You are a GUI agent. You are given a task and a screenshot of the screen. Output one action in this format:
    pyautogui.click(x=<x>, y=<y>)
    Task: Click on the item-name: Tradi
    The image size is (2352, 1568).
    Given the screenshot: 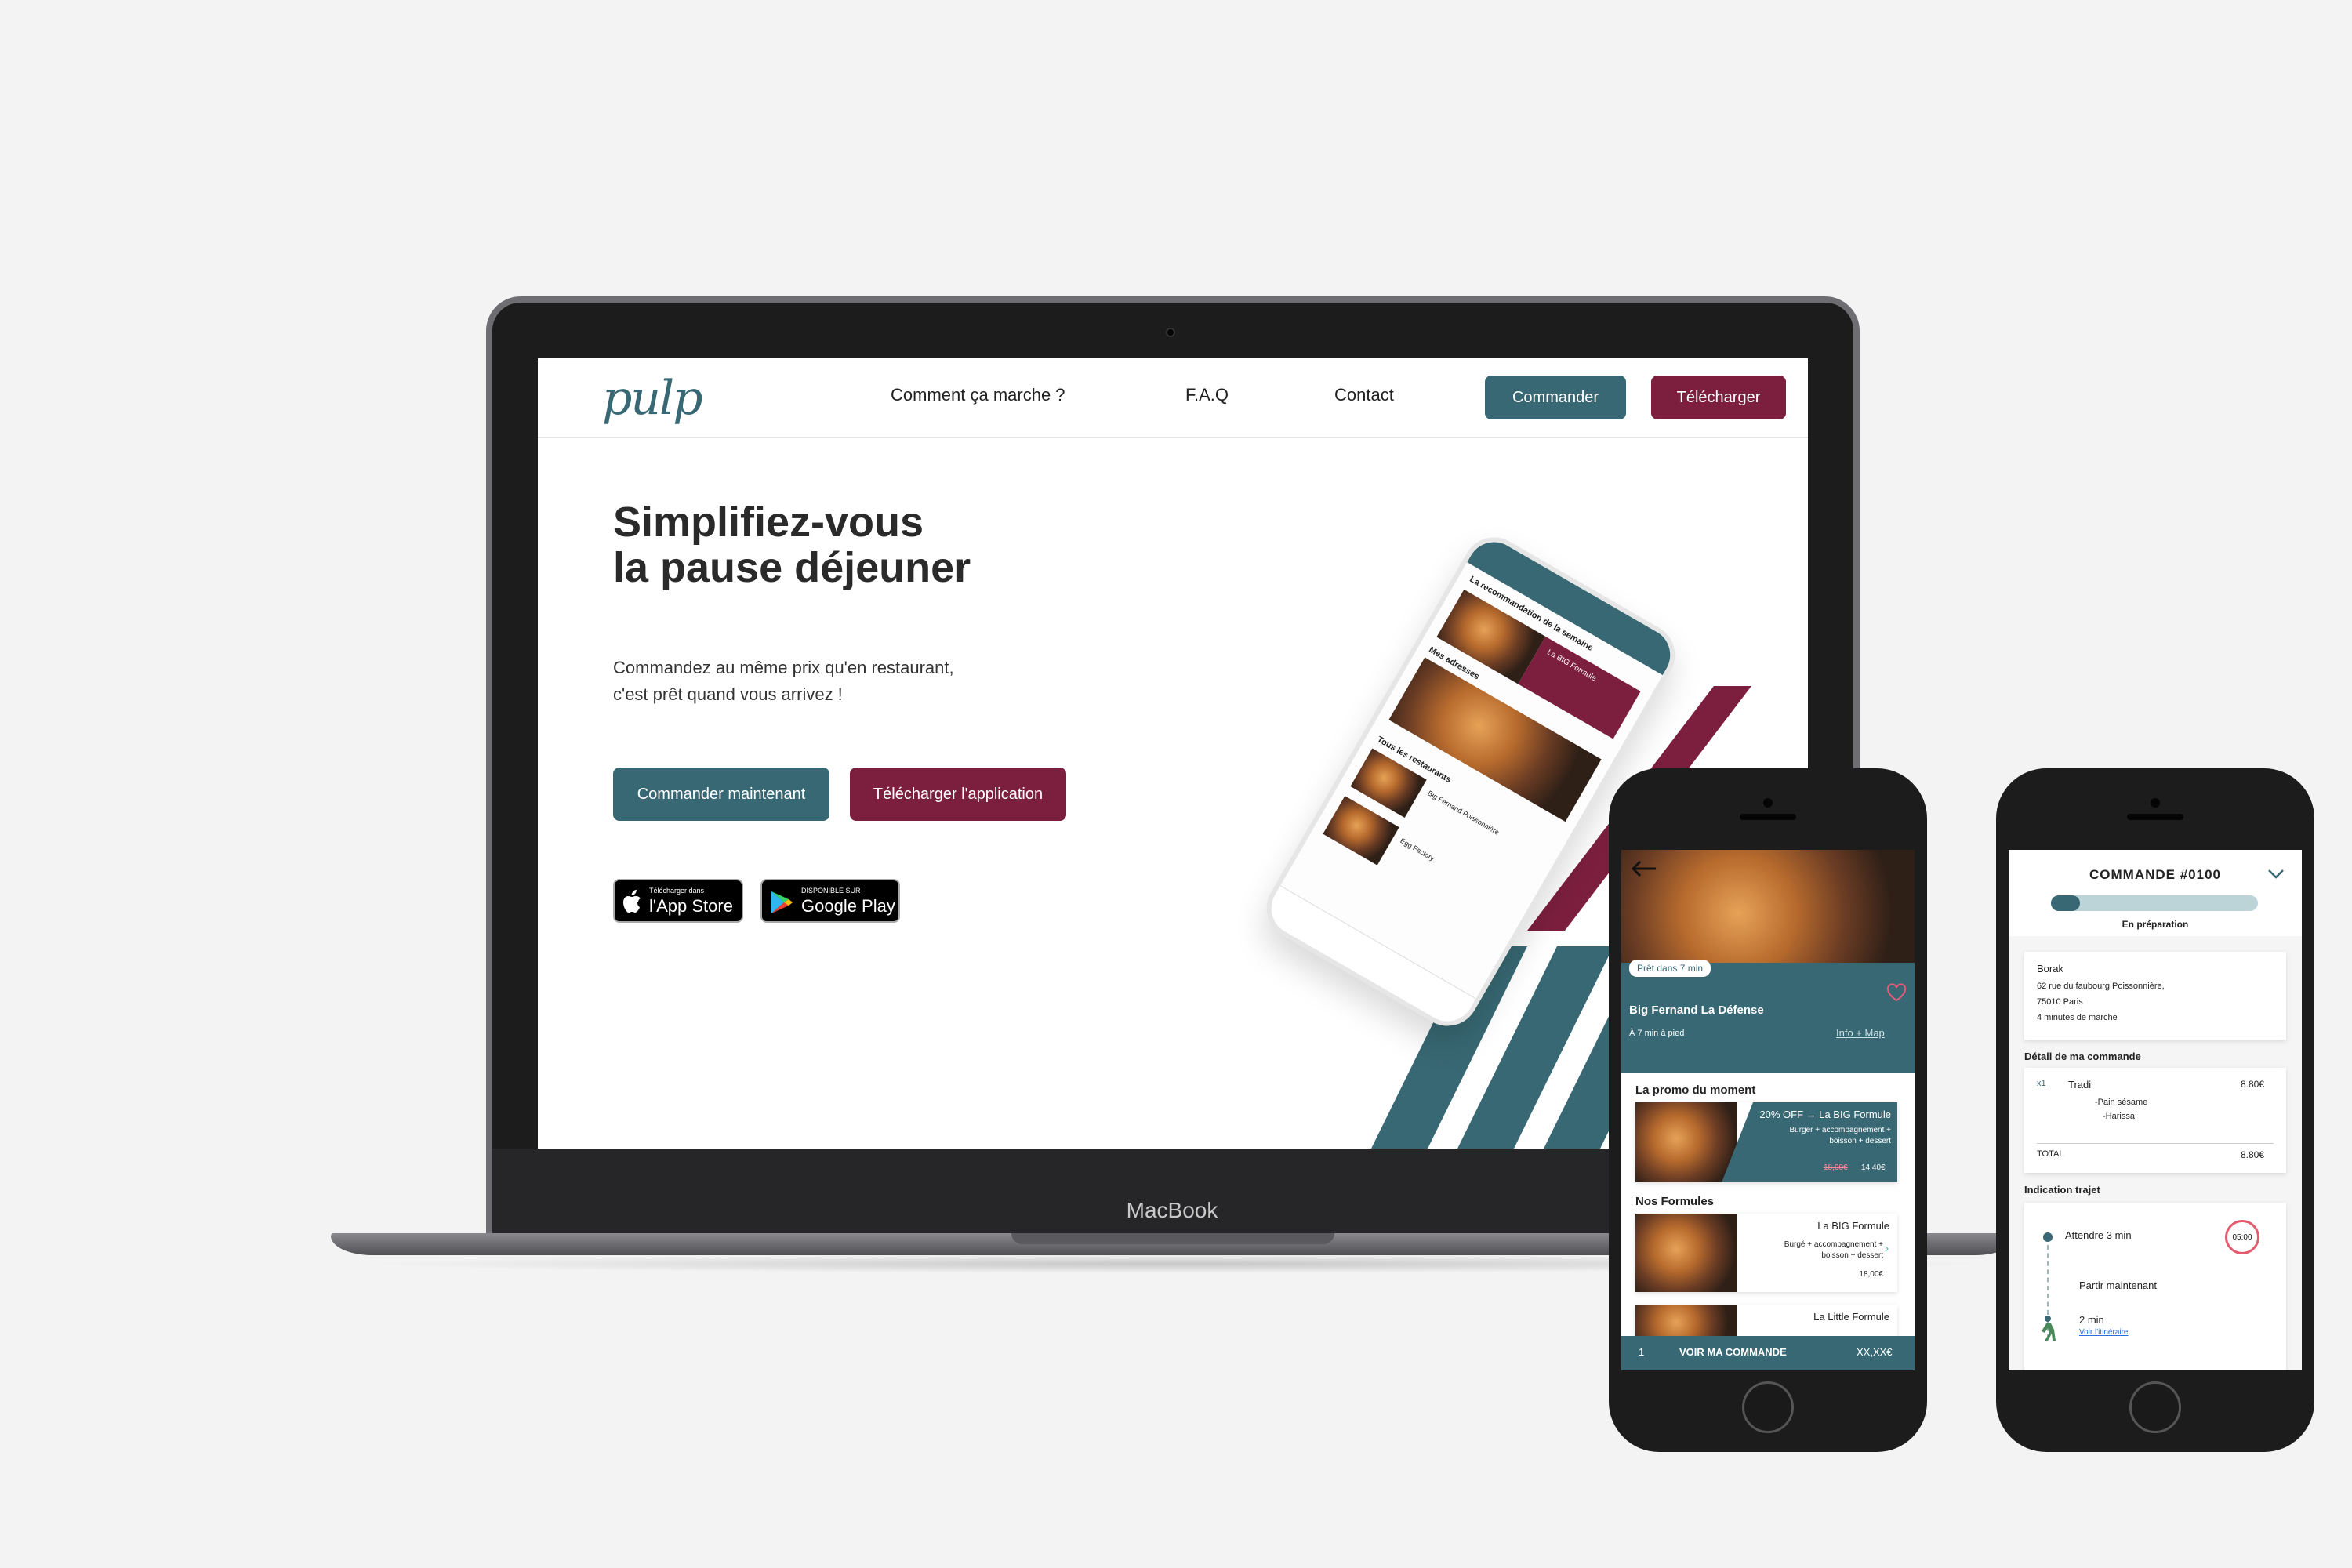 What is the action you would take?
    pyautogui.click(x=2080, y=1085)
    